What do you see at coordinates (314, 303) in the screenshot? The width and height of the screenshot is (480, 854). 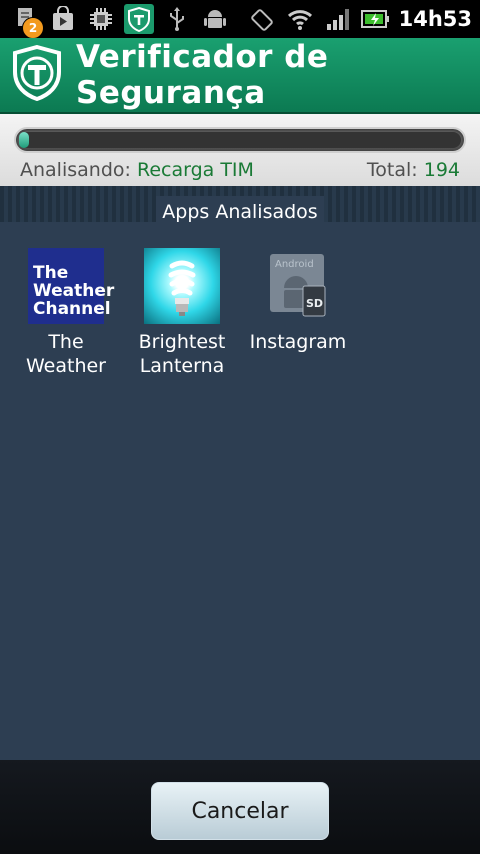 I see `android-sd-icon-badge: SD` at bounding box center [314, 303].